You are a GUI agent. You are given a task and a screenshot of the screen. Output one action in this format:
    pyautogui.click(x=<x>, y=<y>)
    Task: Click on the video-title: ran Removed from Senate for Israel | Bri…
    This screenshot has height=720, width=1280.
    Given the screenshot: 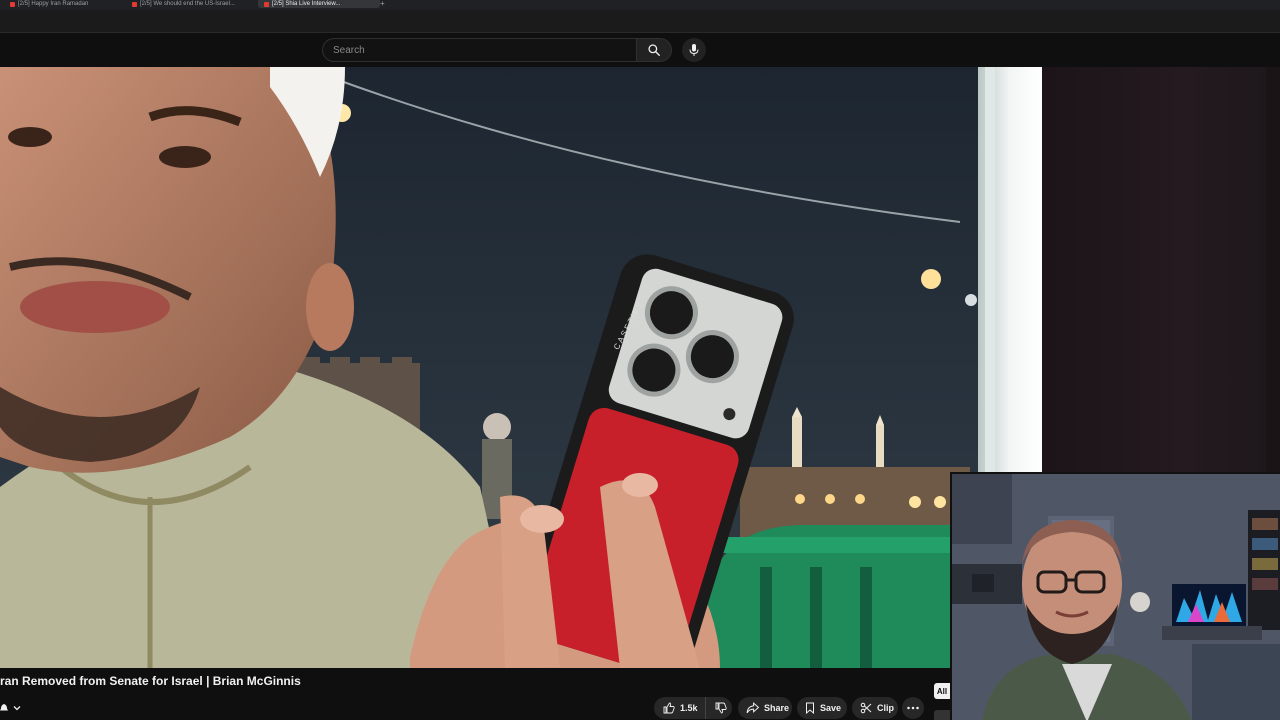 What is the action you would take?
    pyautogui.click(x=150, y=681)
    